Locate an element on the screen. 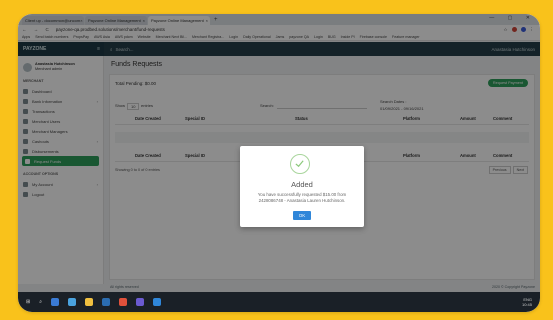 The width and height of the screenshot is (553, 320). system-tray: ENG 10:45 is located at coordinates (527, 302).